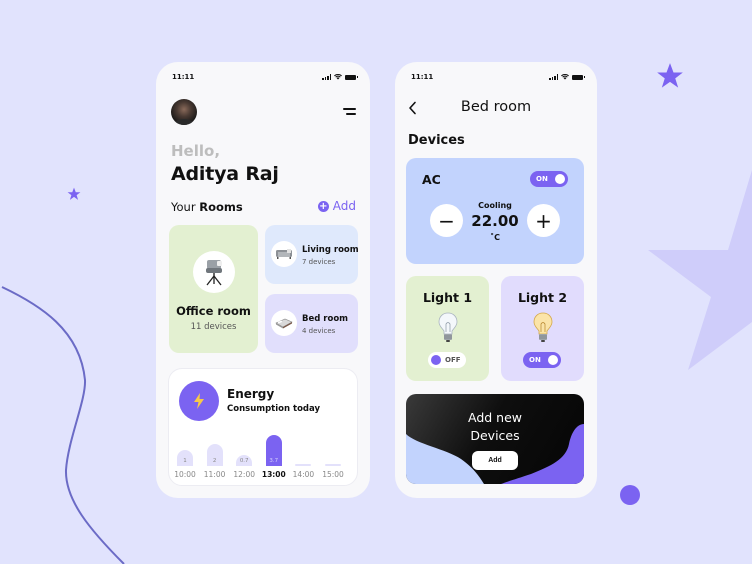 This screenshot has width=752, height=564. I want to click on energy-bar-12:00: 0.7, so click(244, 460).